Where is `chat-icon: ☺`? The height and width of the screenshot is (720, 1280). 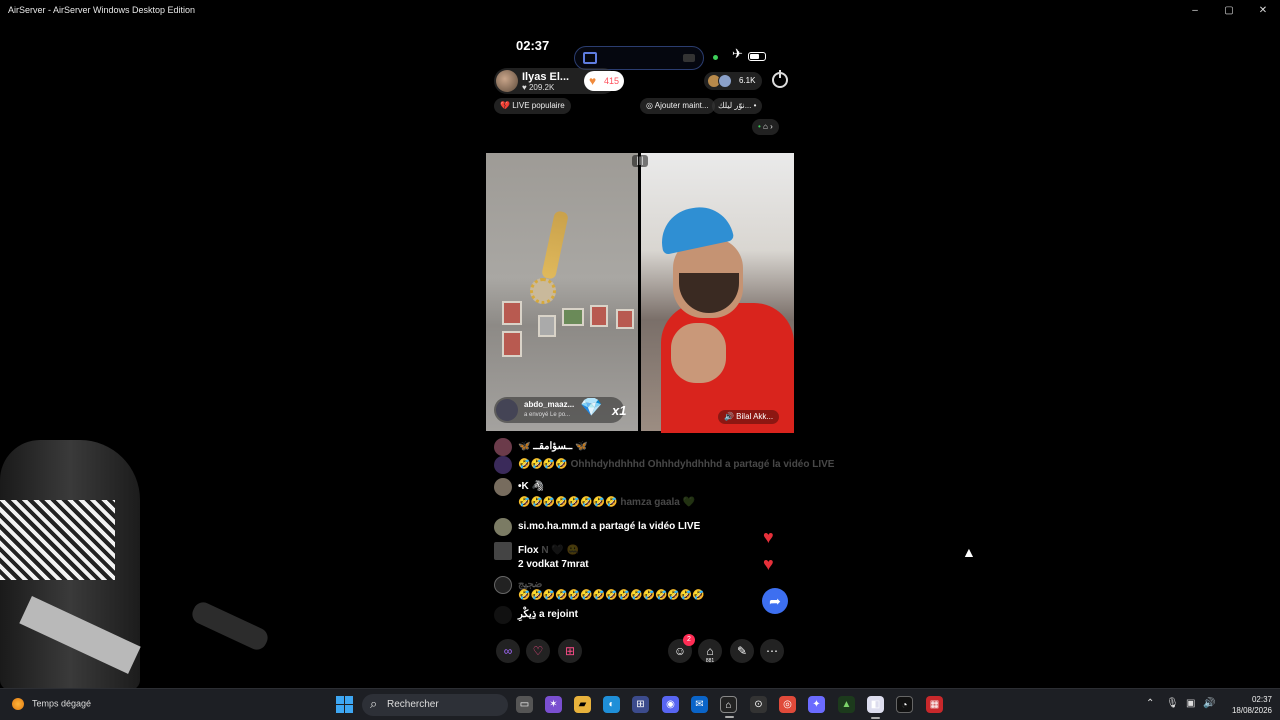
chat-icon: ☺ is located at coordinates (680, 651).